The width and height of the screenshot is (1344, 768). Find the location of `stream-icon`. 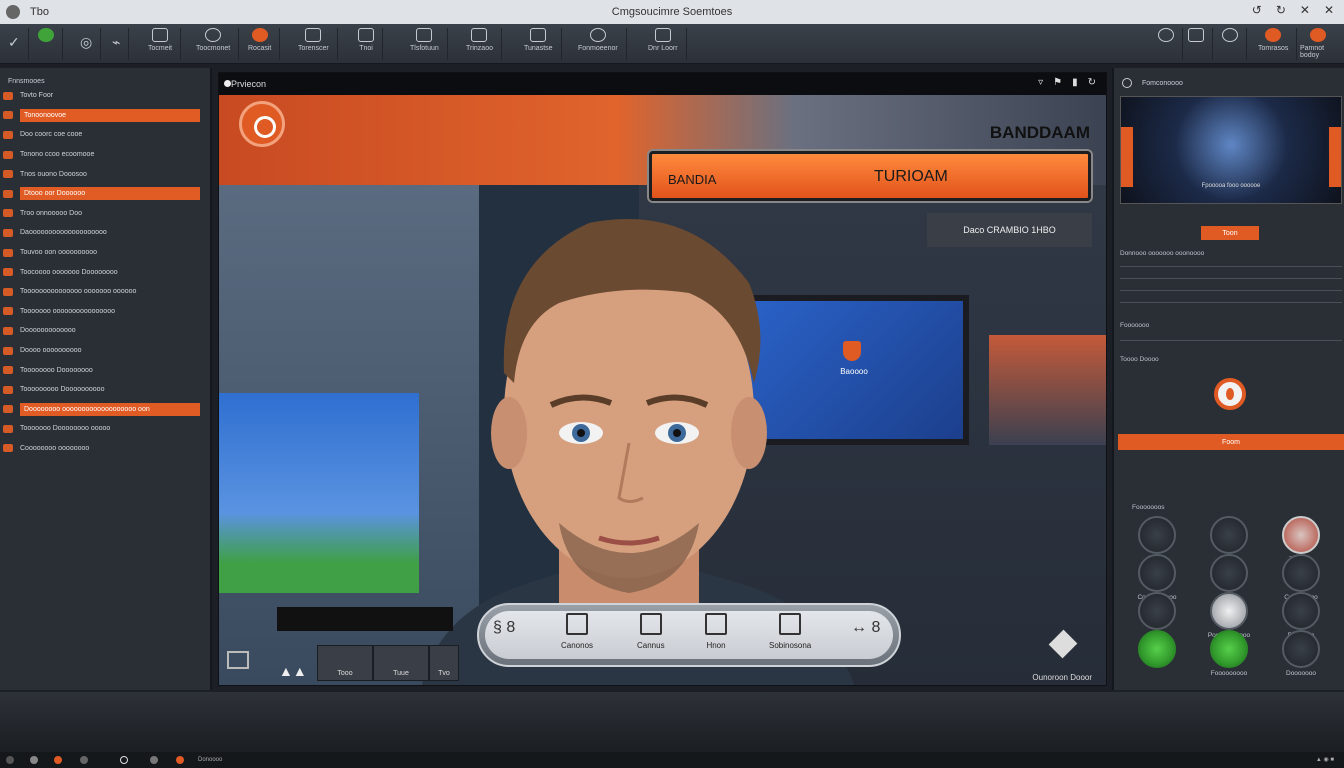

stream-icon is located at coordinates (1318, 35).